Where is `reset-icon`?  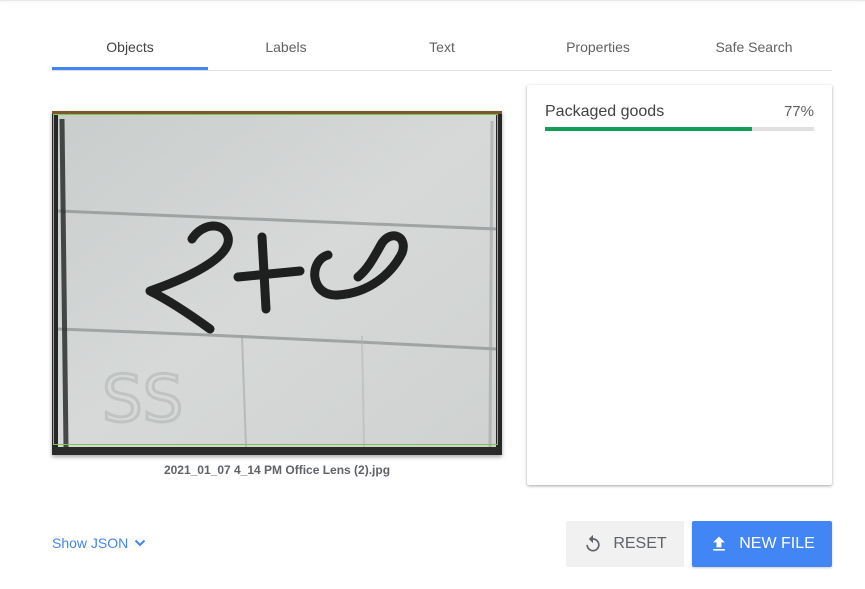
reset-icon is located at coordinates (593, 544).